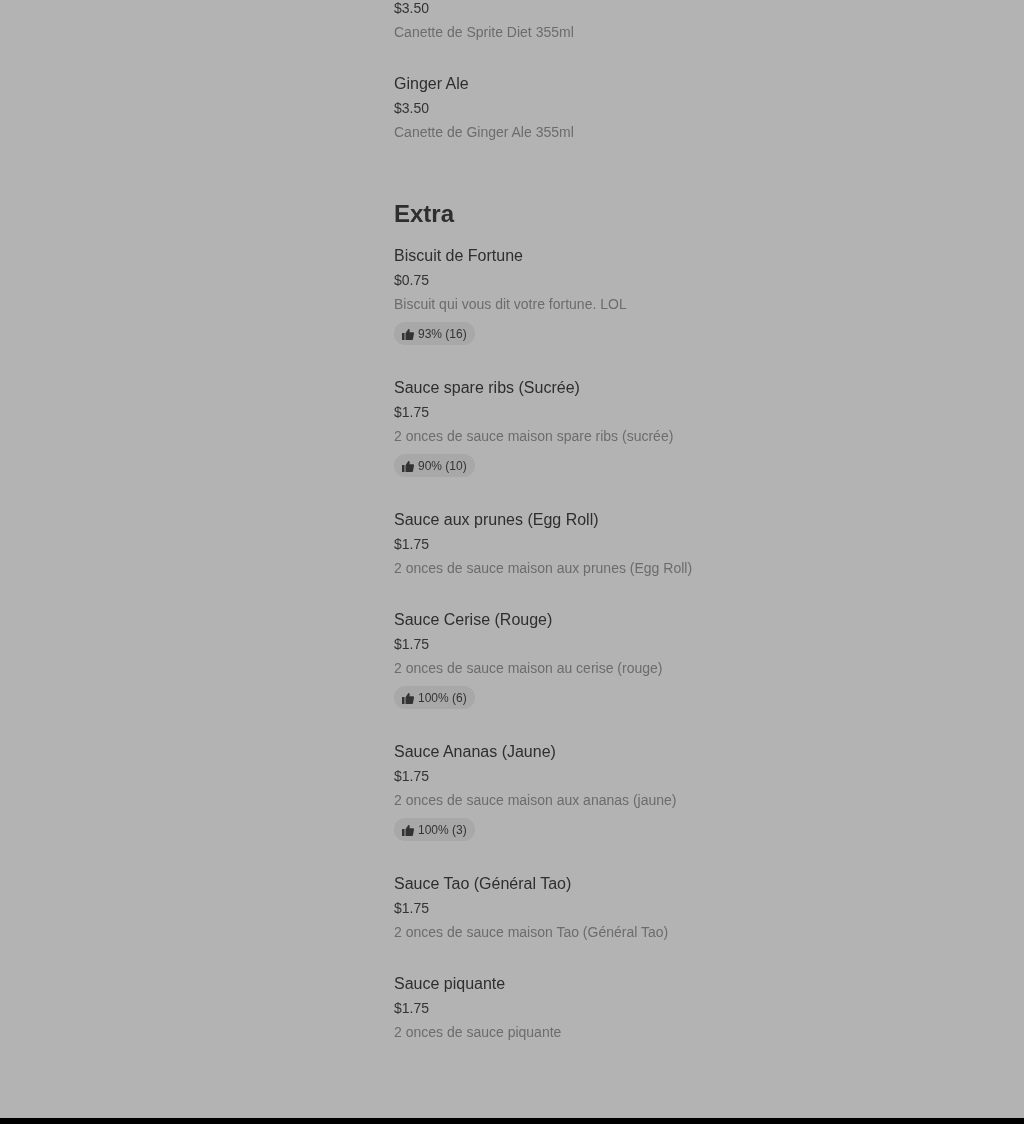 The height and width of the screenshot is (1124, 1024). What do you see at coordinates (496, 520) in the screenshot?
I see `item-name: Sauce aux prunes (Egg Roll)` at bounding box center [496, 520].